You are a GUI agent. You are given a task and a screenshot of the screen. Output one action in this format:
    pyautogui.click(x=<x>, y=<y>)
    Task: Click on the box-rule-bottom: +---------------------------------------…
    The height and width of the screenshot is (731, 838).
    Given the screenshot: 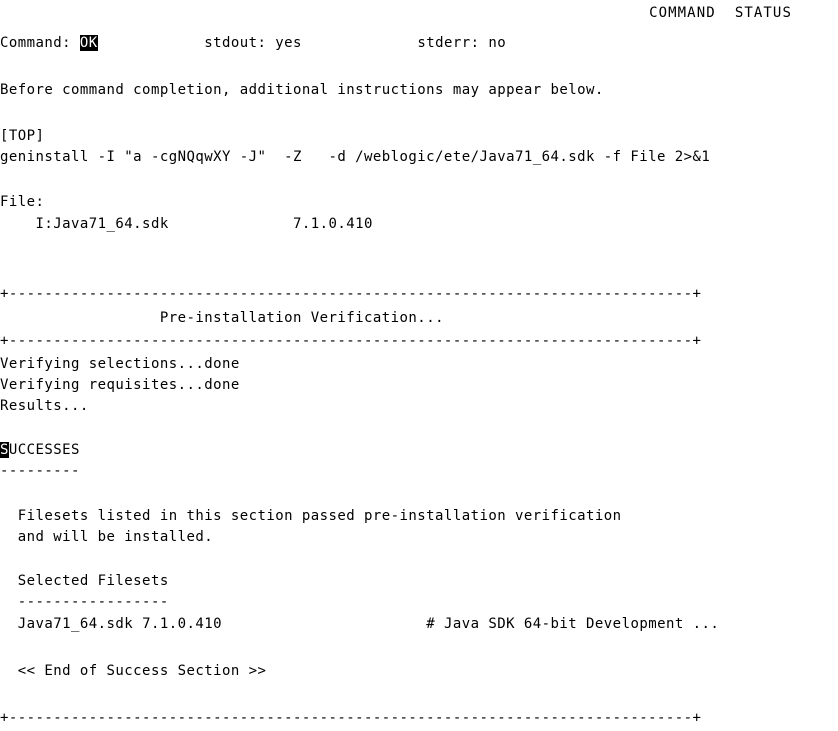 What is the action you would take?
    pyautogui.click(x=351, y=341)
    